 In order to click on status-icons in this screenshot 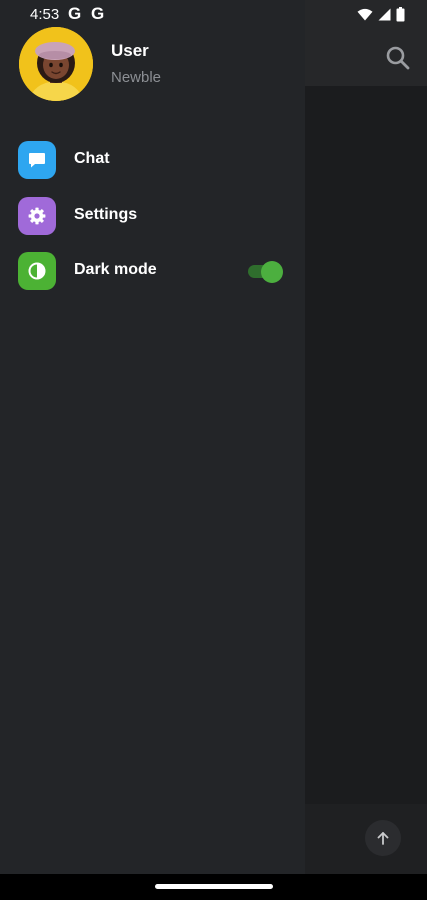, I will do `click(381, 14)`.